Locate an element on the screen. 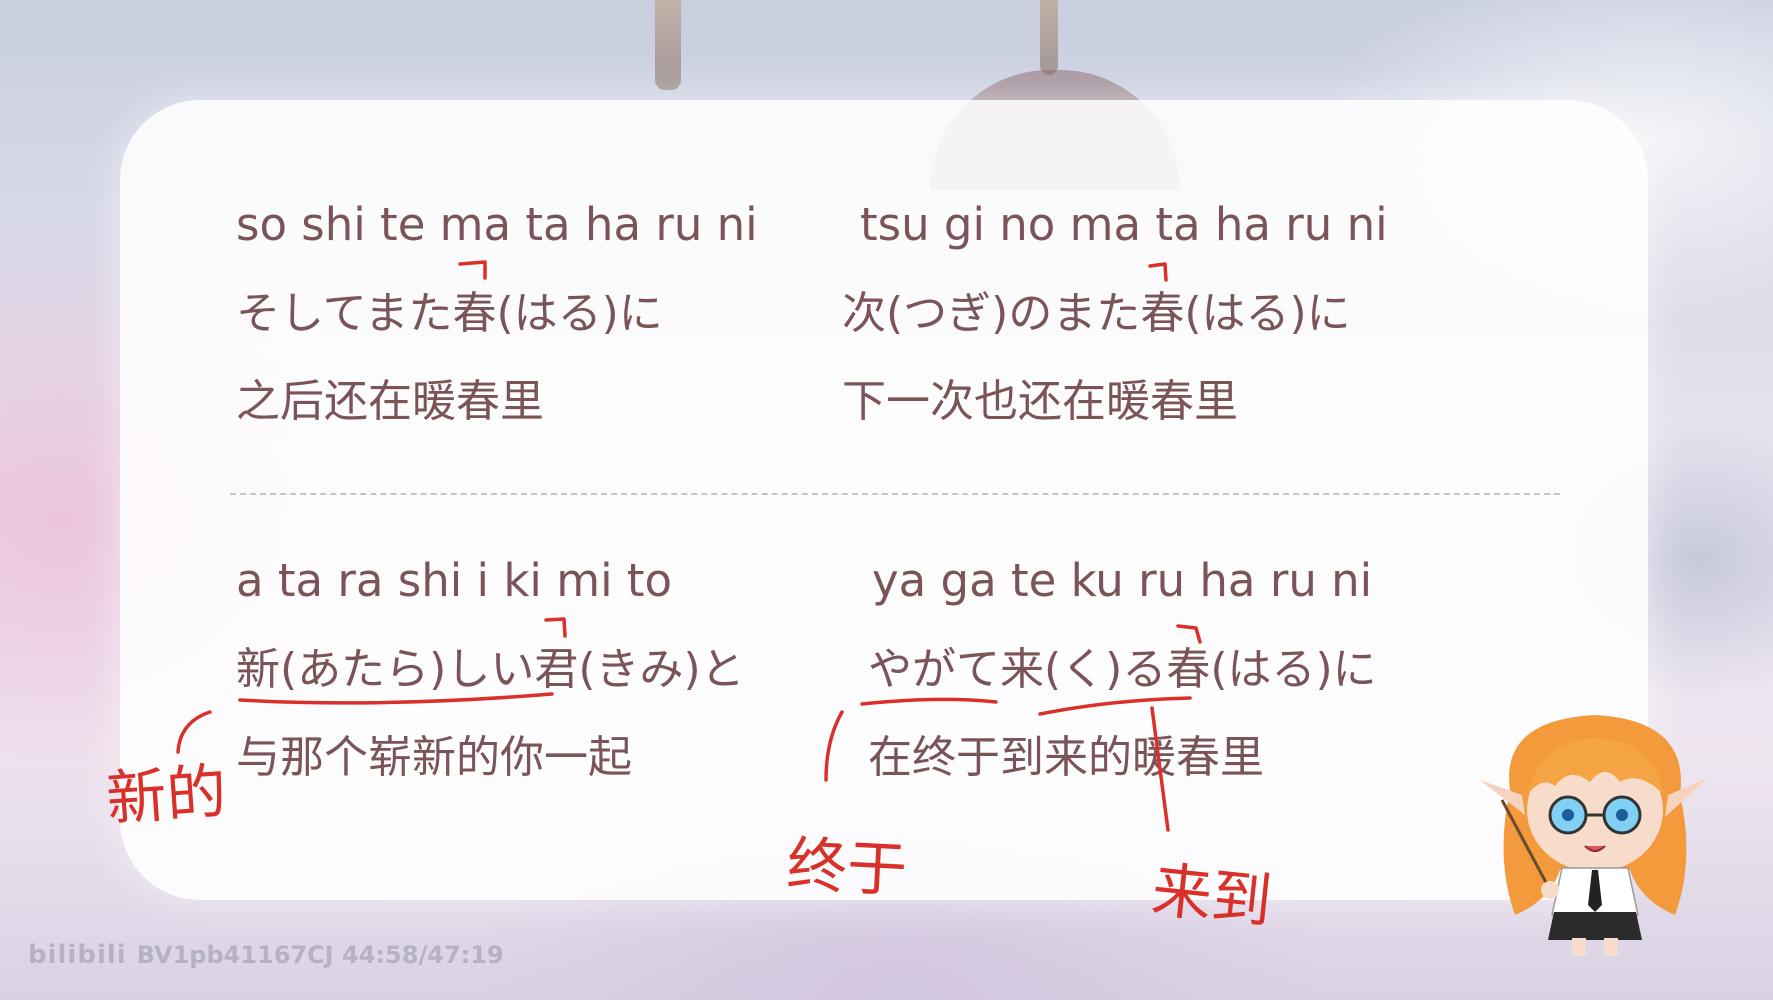 The image size is (1773, 1000). bilibili-logo: bilibili is located at coordinates (77, 955).